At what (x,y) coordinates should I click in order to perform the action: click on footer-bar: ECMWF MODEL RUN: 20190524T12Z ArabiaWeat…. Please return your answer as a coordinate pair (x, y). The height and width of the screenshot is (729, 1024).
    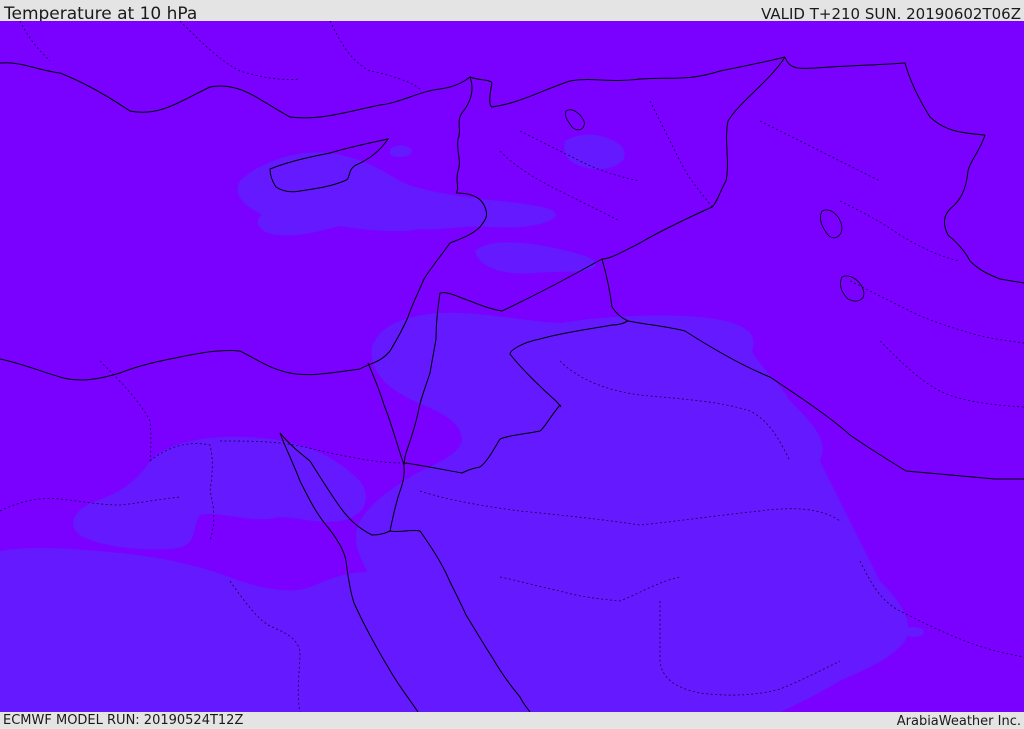
    Looking at the image, I should click on (512, 720).